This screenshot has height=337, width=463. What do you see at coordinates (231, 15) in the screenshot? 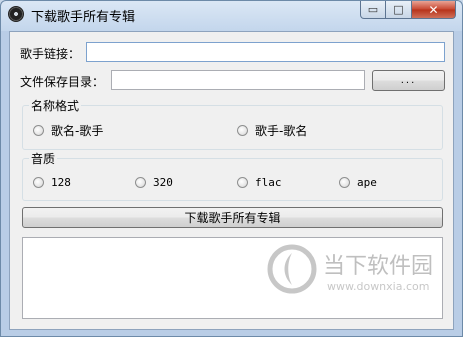
I see `title-bar: 下载歌手所有专辑 ▭ □ ✕` at bounding box center [231, 15].